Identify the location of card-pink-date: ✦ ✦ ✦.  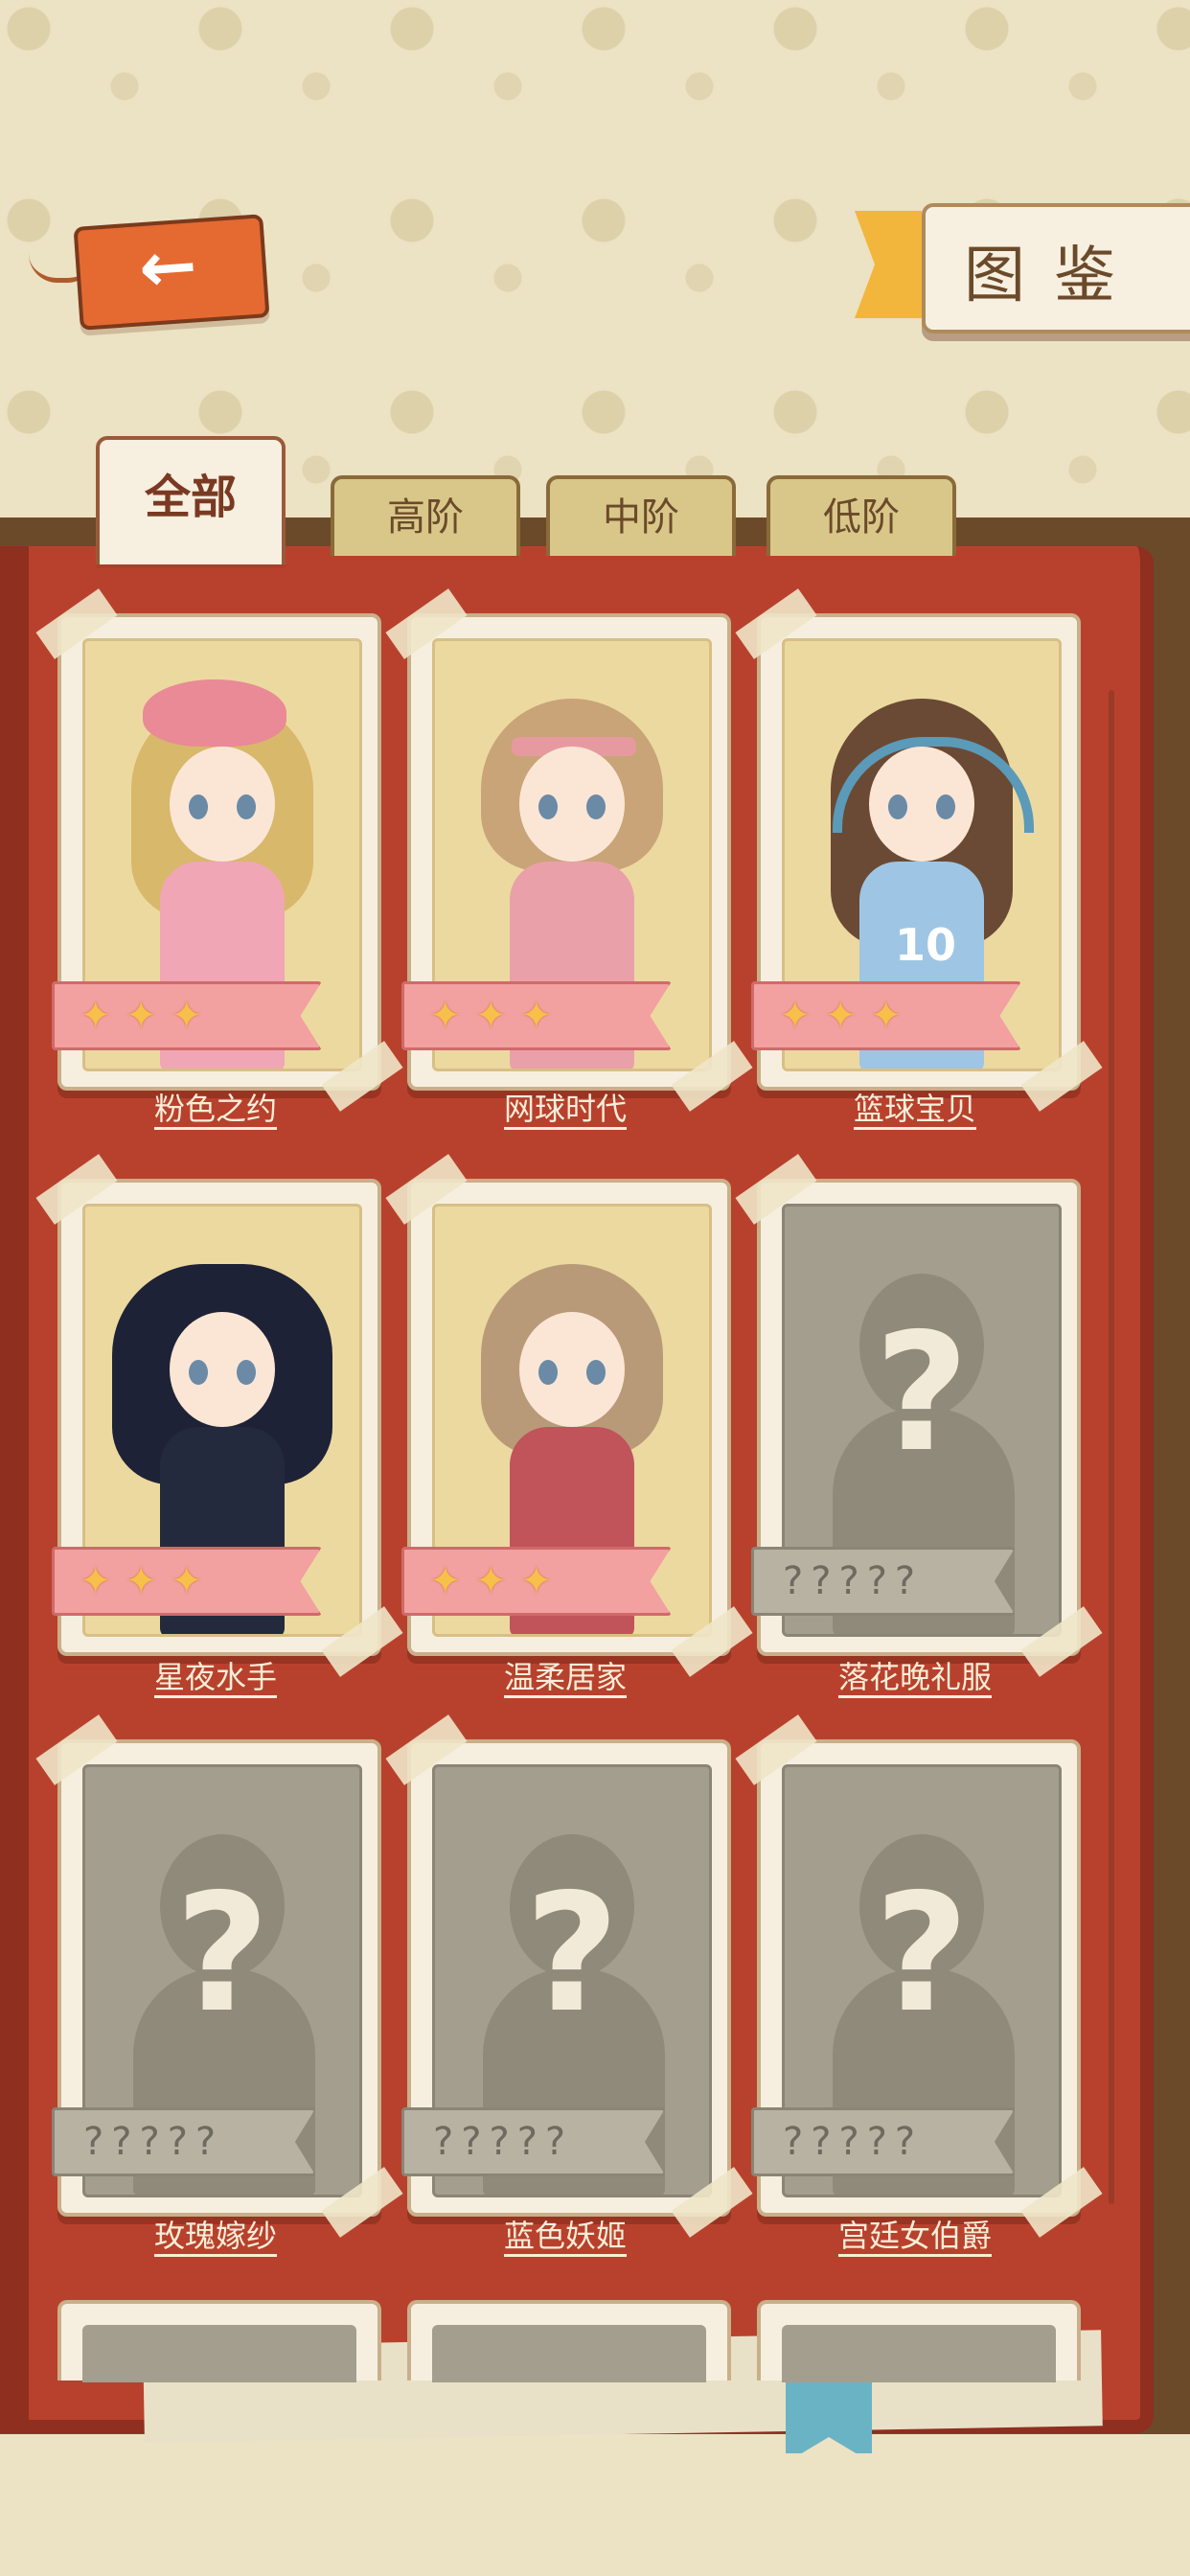
(219, 850).